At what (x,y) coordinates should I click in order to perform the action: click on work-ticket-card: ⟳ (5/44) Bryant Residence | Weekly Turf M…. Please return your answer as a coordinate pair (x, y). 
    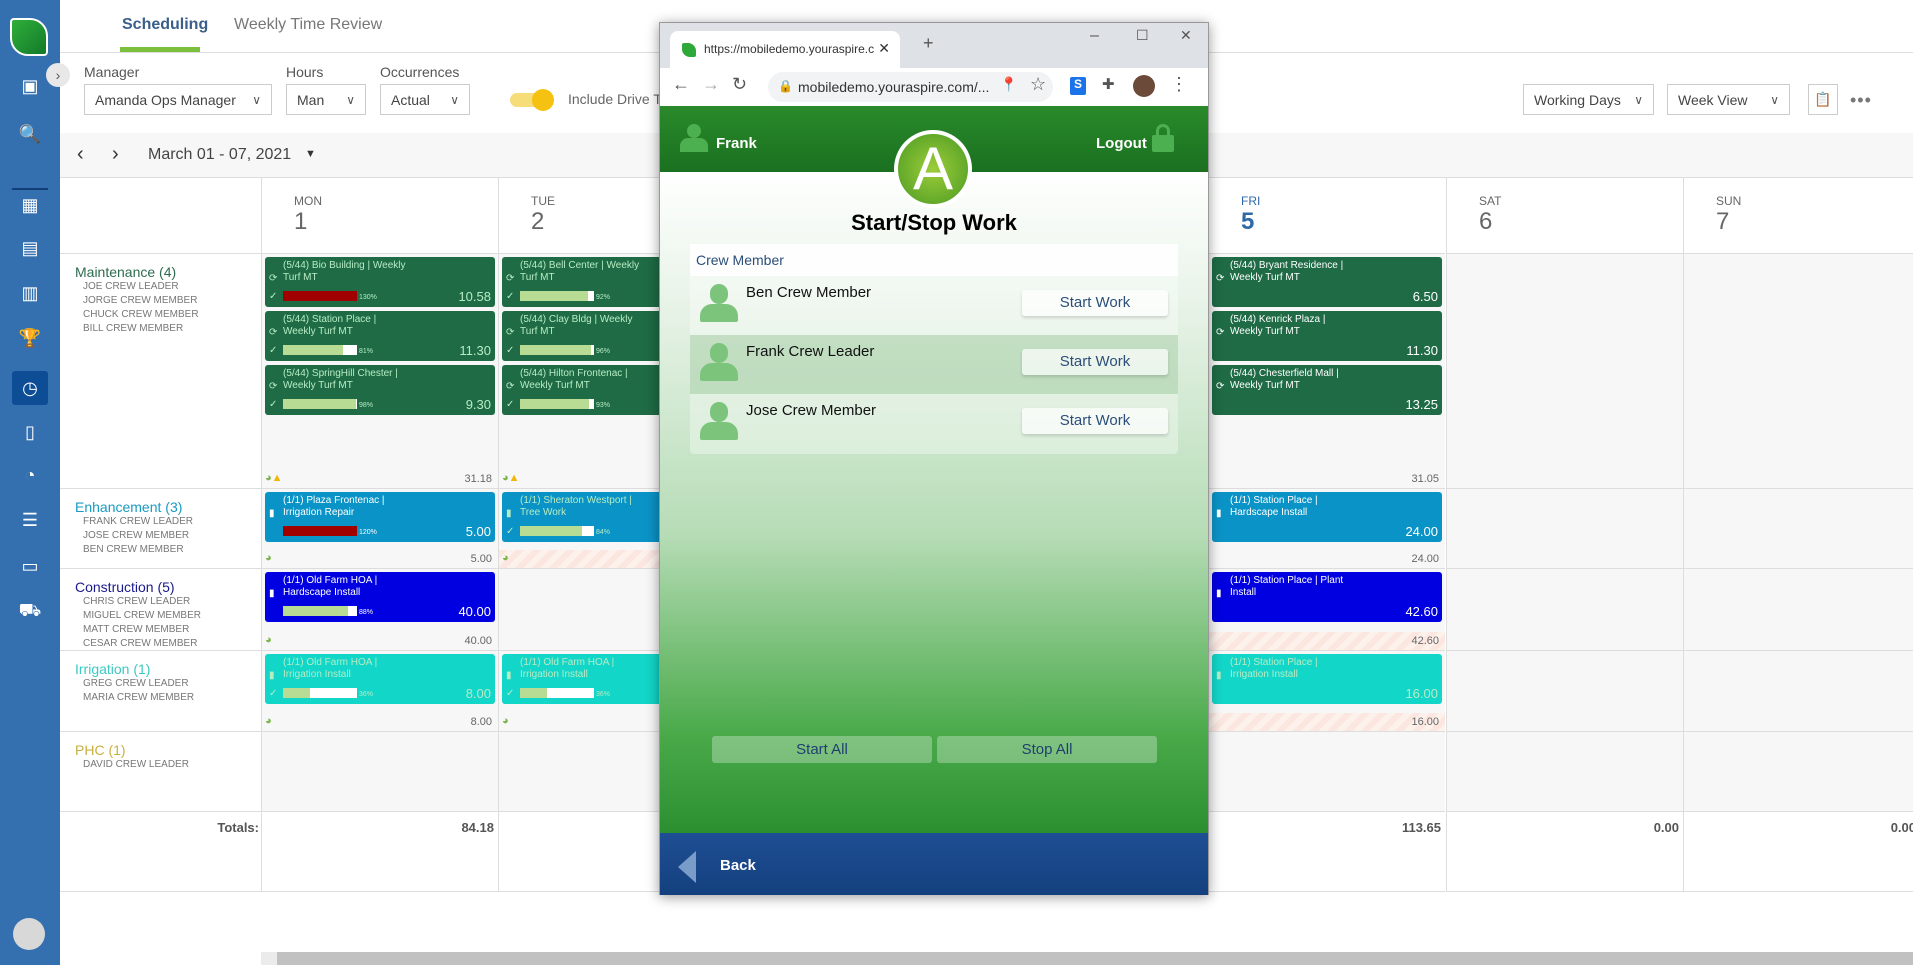
    Looking at the image, I should click on (1327, 282).